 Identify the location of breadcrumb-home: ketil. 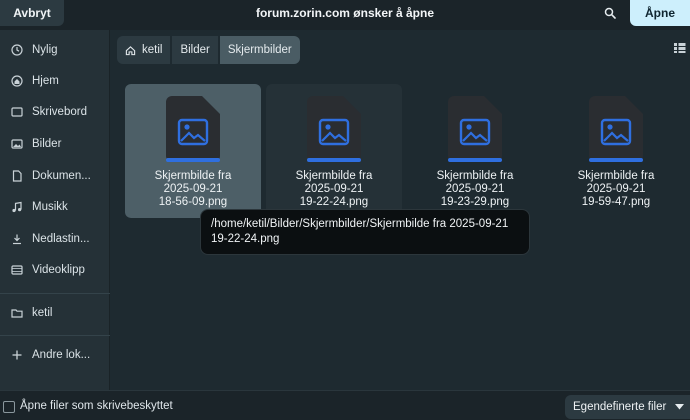
(144, 50).